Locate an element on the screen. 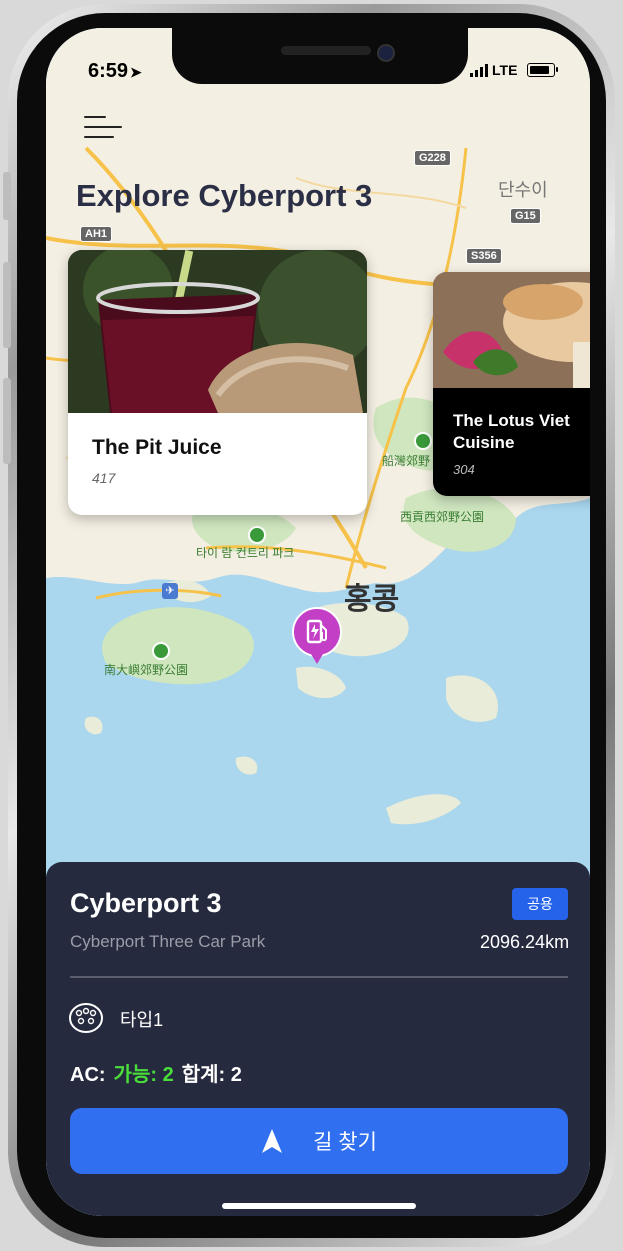 The height and width of the screenshot is (1251, 623). location-arrow-icon: ➤ is located at coordinates (136, 72).